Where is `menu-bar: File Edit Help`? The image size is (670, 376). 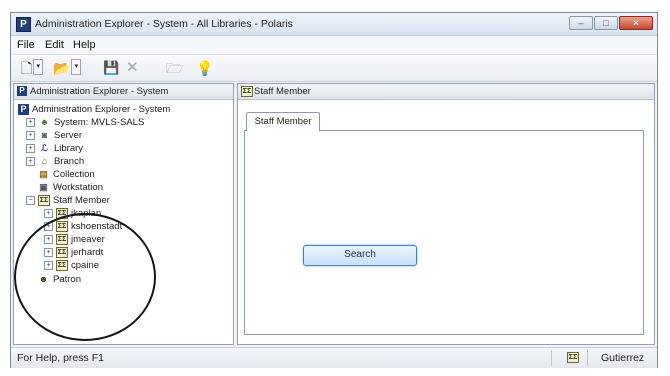 menu-bar: File Edit Help is located at coordinates (334, 45).